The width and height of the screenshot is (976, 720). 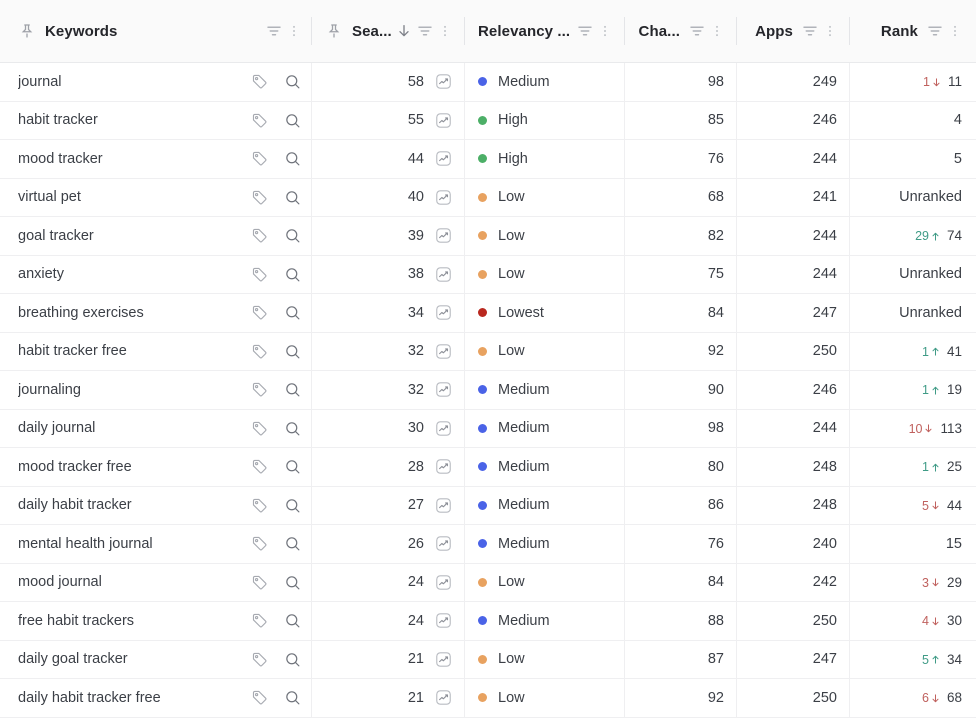 I want to click on cell-keyword: journal, so click(x=155, y=82).